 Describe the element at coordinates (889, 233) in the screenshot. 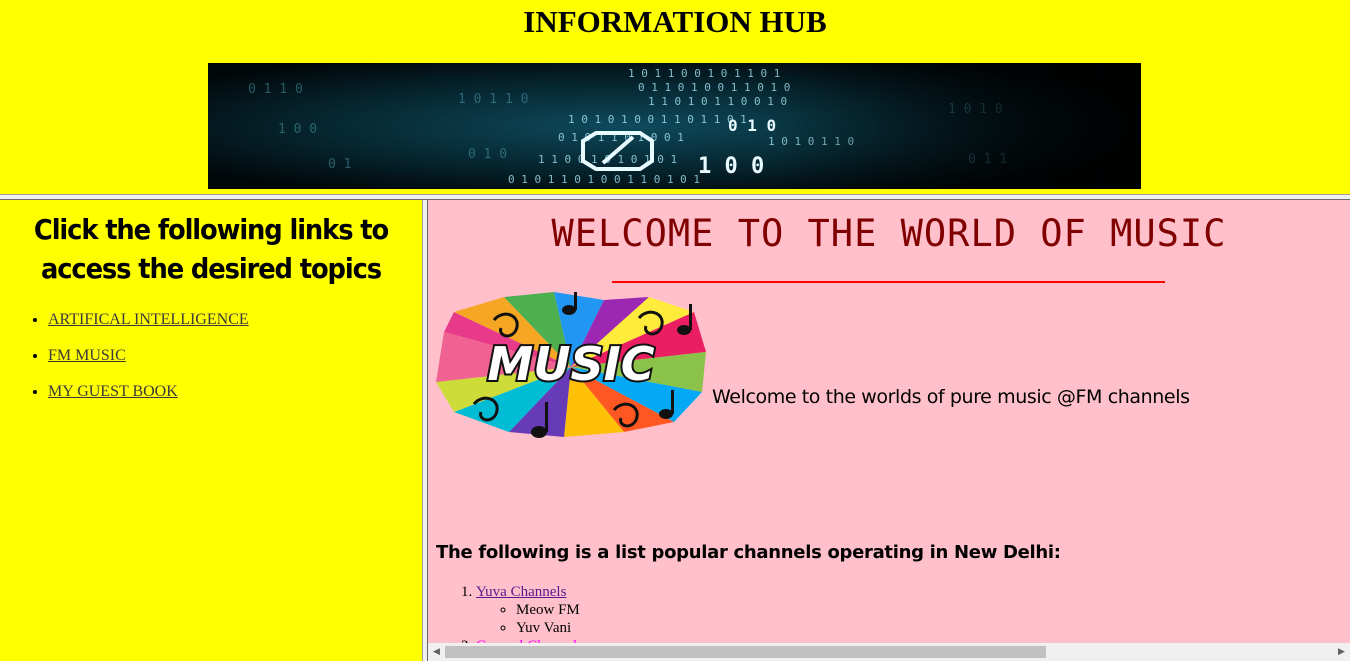

I see `welcome-title: WELCOME TO THE WORLD OF MUSIC` at that location.